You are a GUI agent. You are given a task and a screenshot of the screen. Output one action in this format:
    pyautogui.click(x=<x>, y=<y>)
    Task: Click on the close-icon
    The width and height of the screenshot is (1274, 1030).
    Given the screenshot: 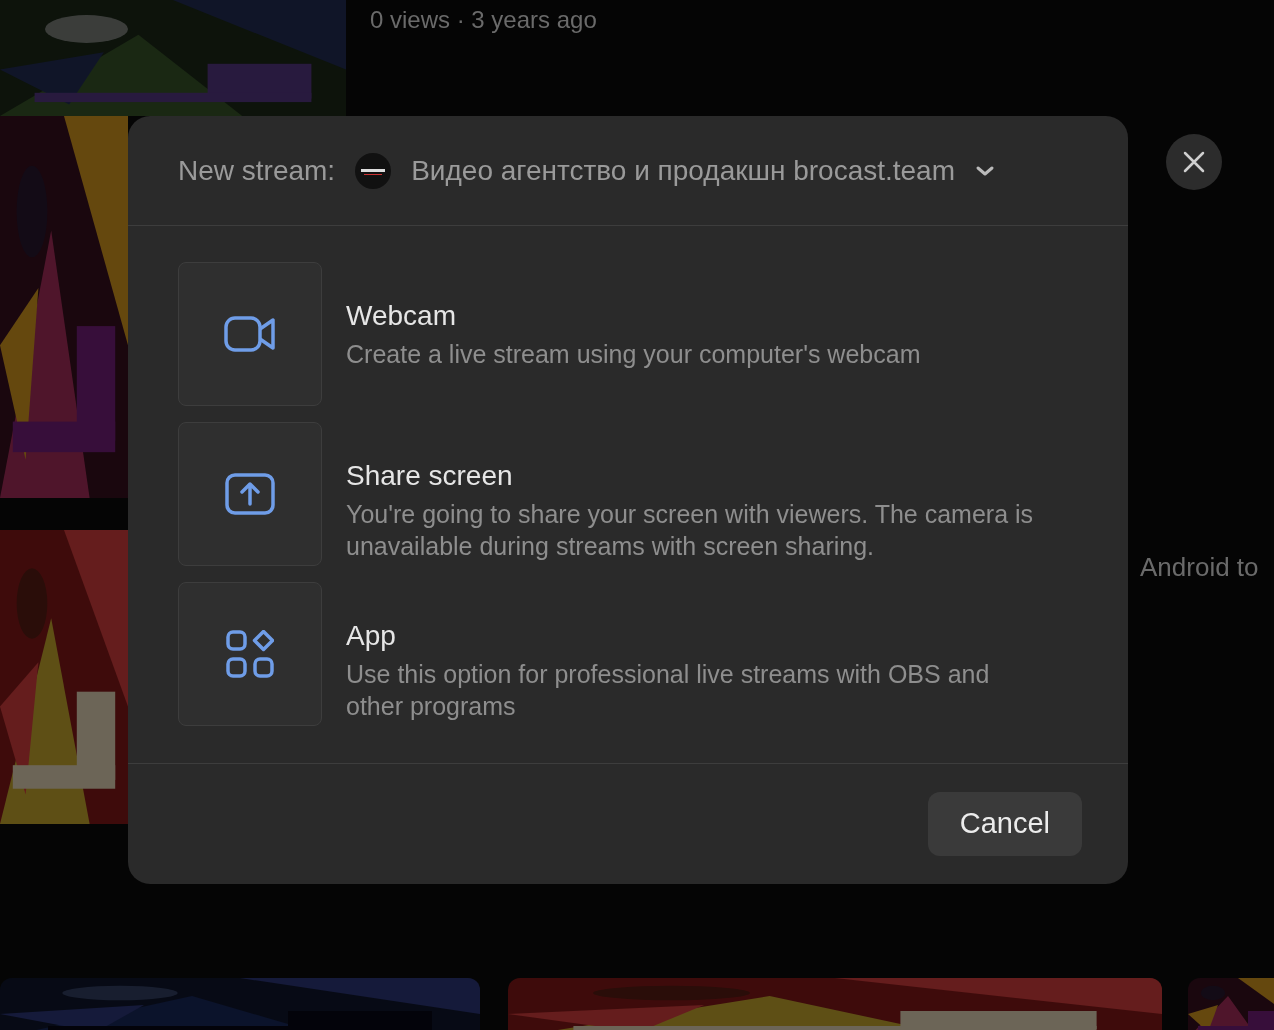 What is the action you would take?
    pyautogui.click(x=1194, y=162)
    